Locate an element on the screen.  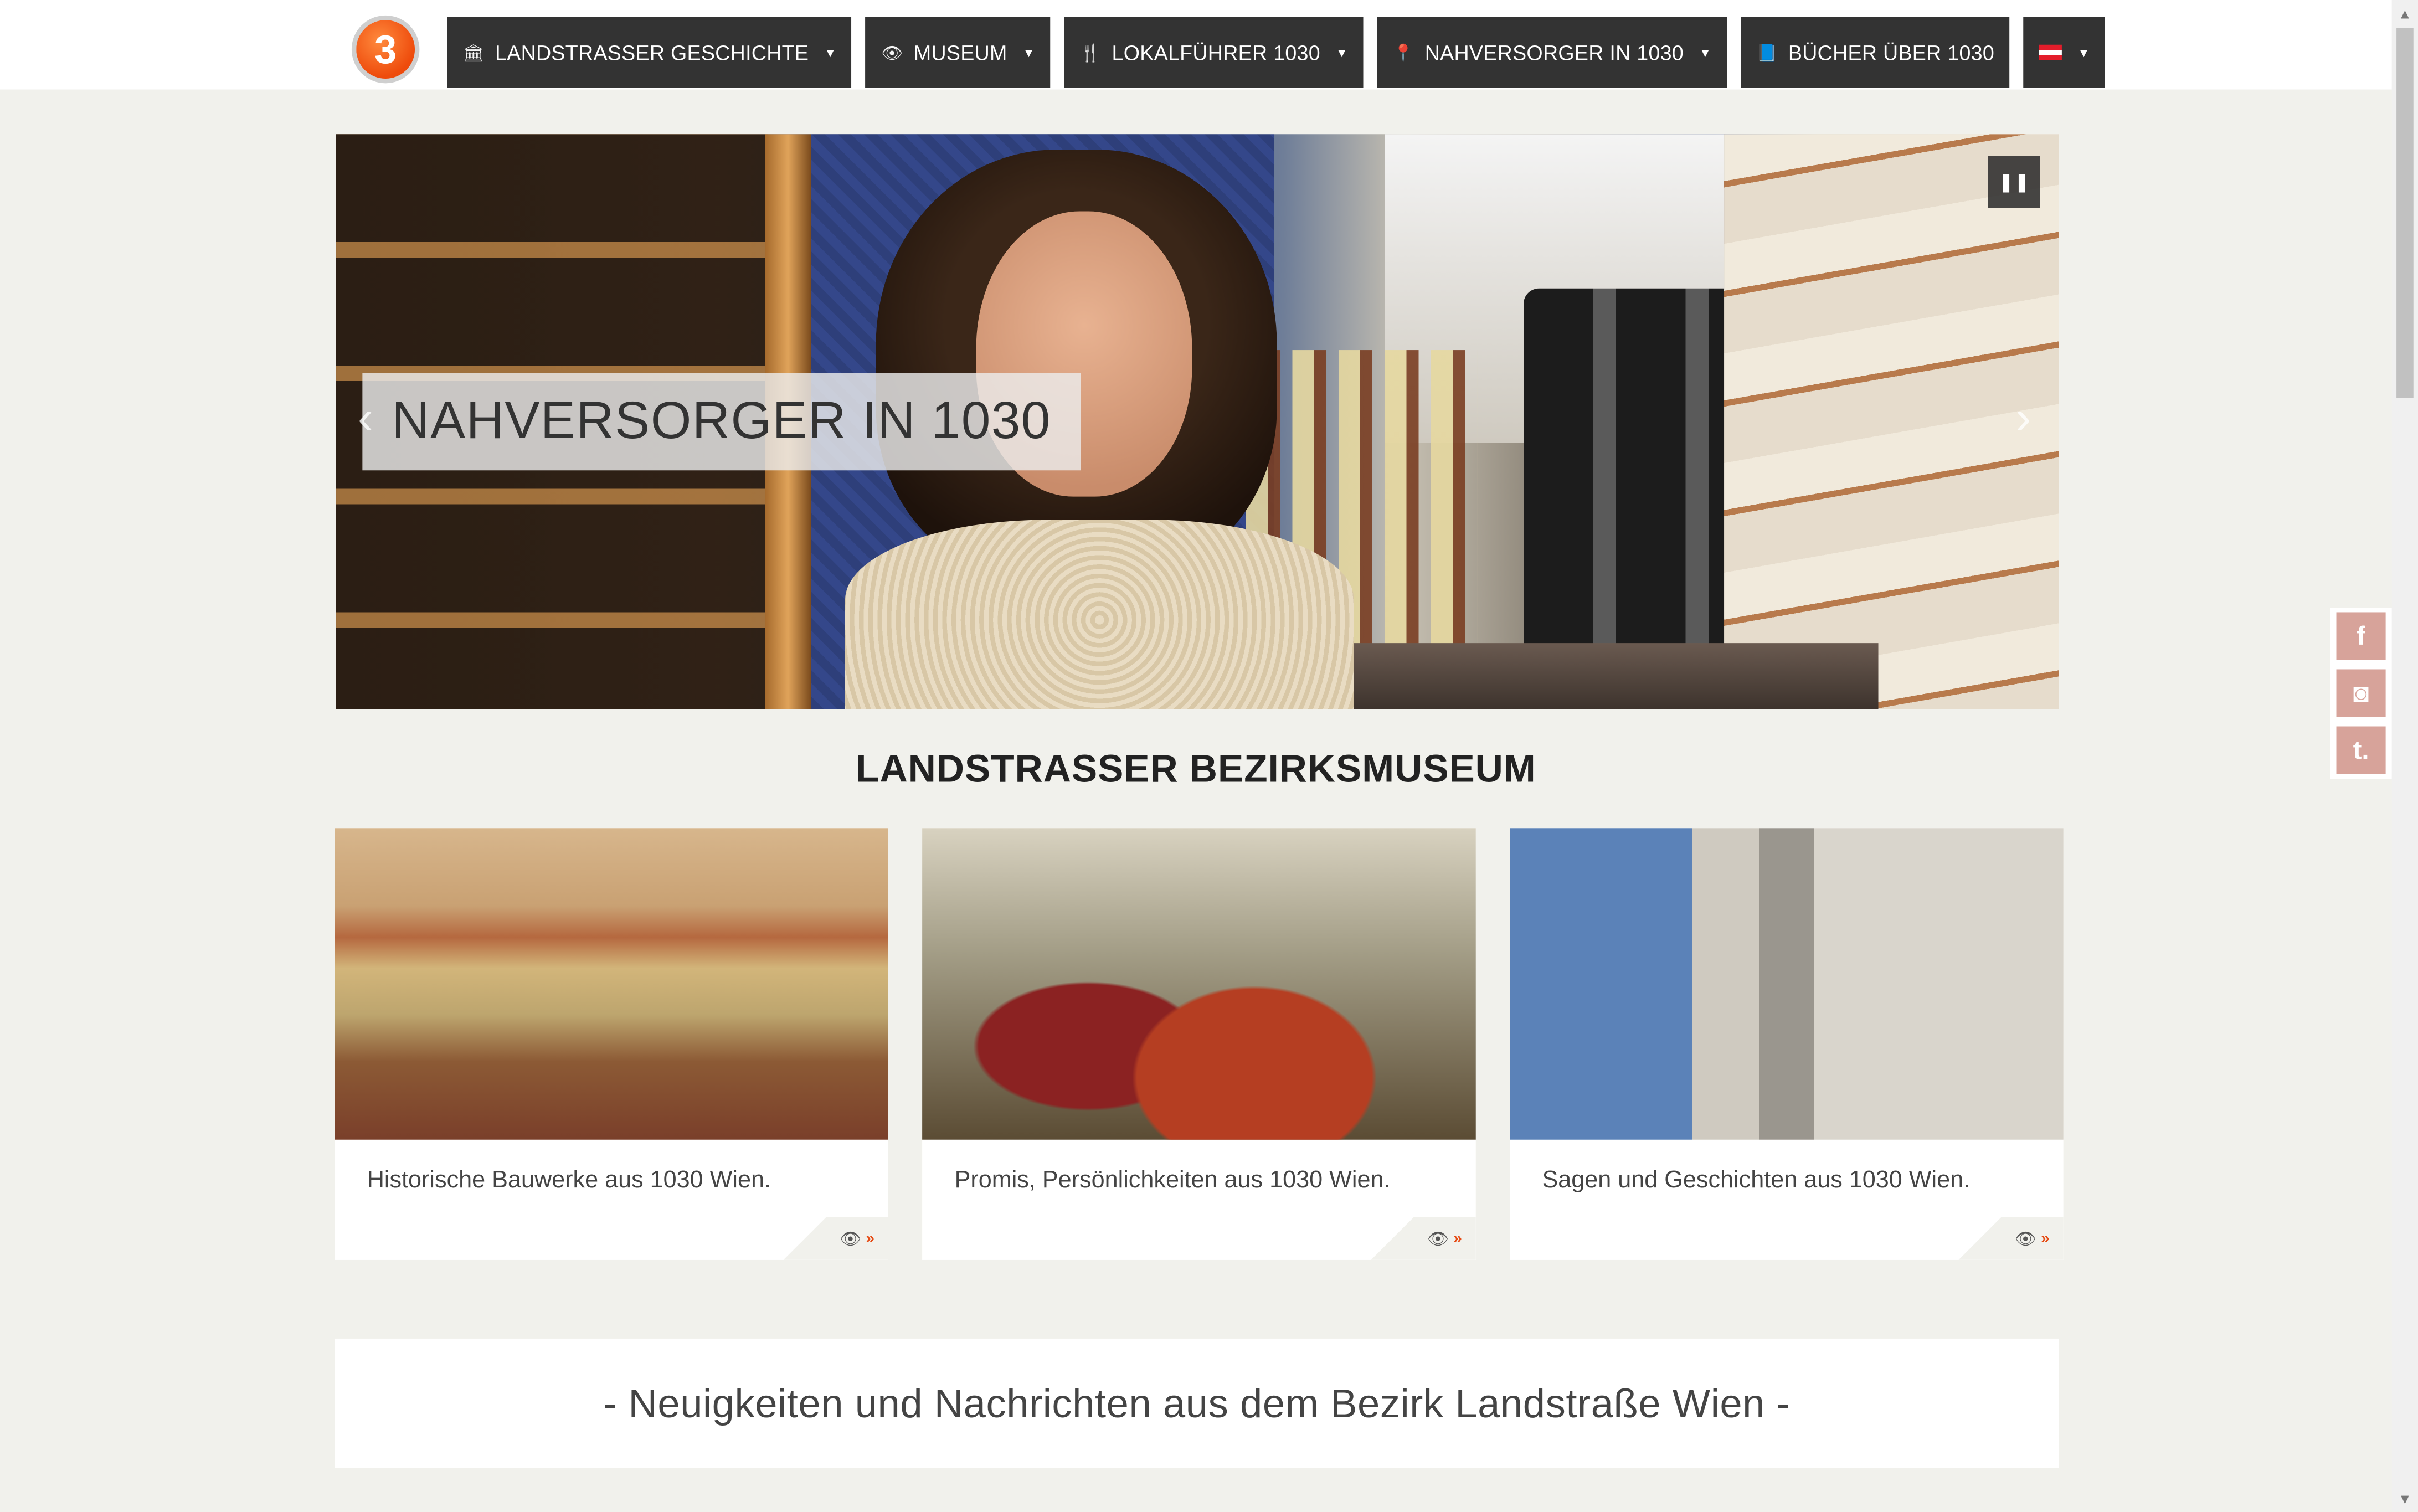
nav-item-lokalfuehrer: 🍴 LOKALFÜHRER 1030 ▼ is located at coordinates (1214, 53).